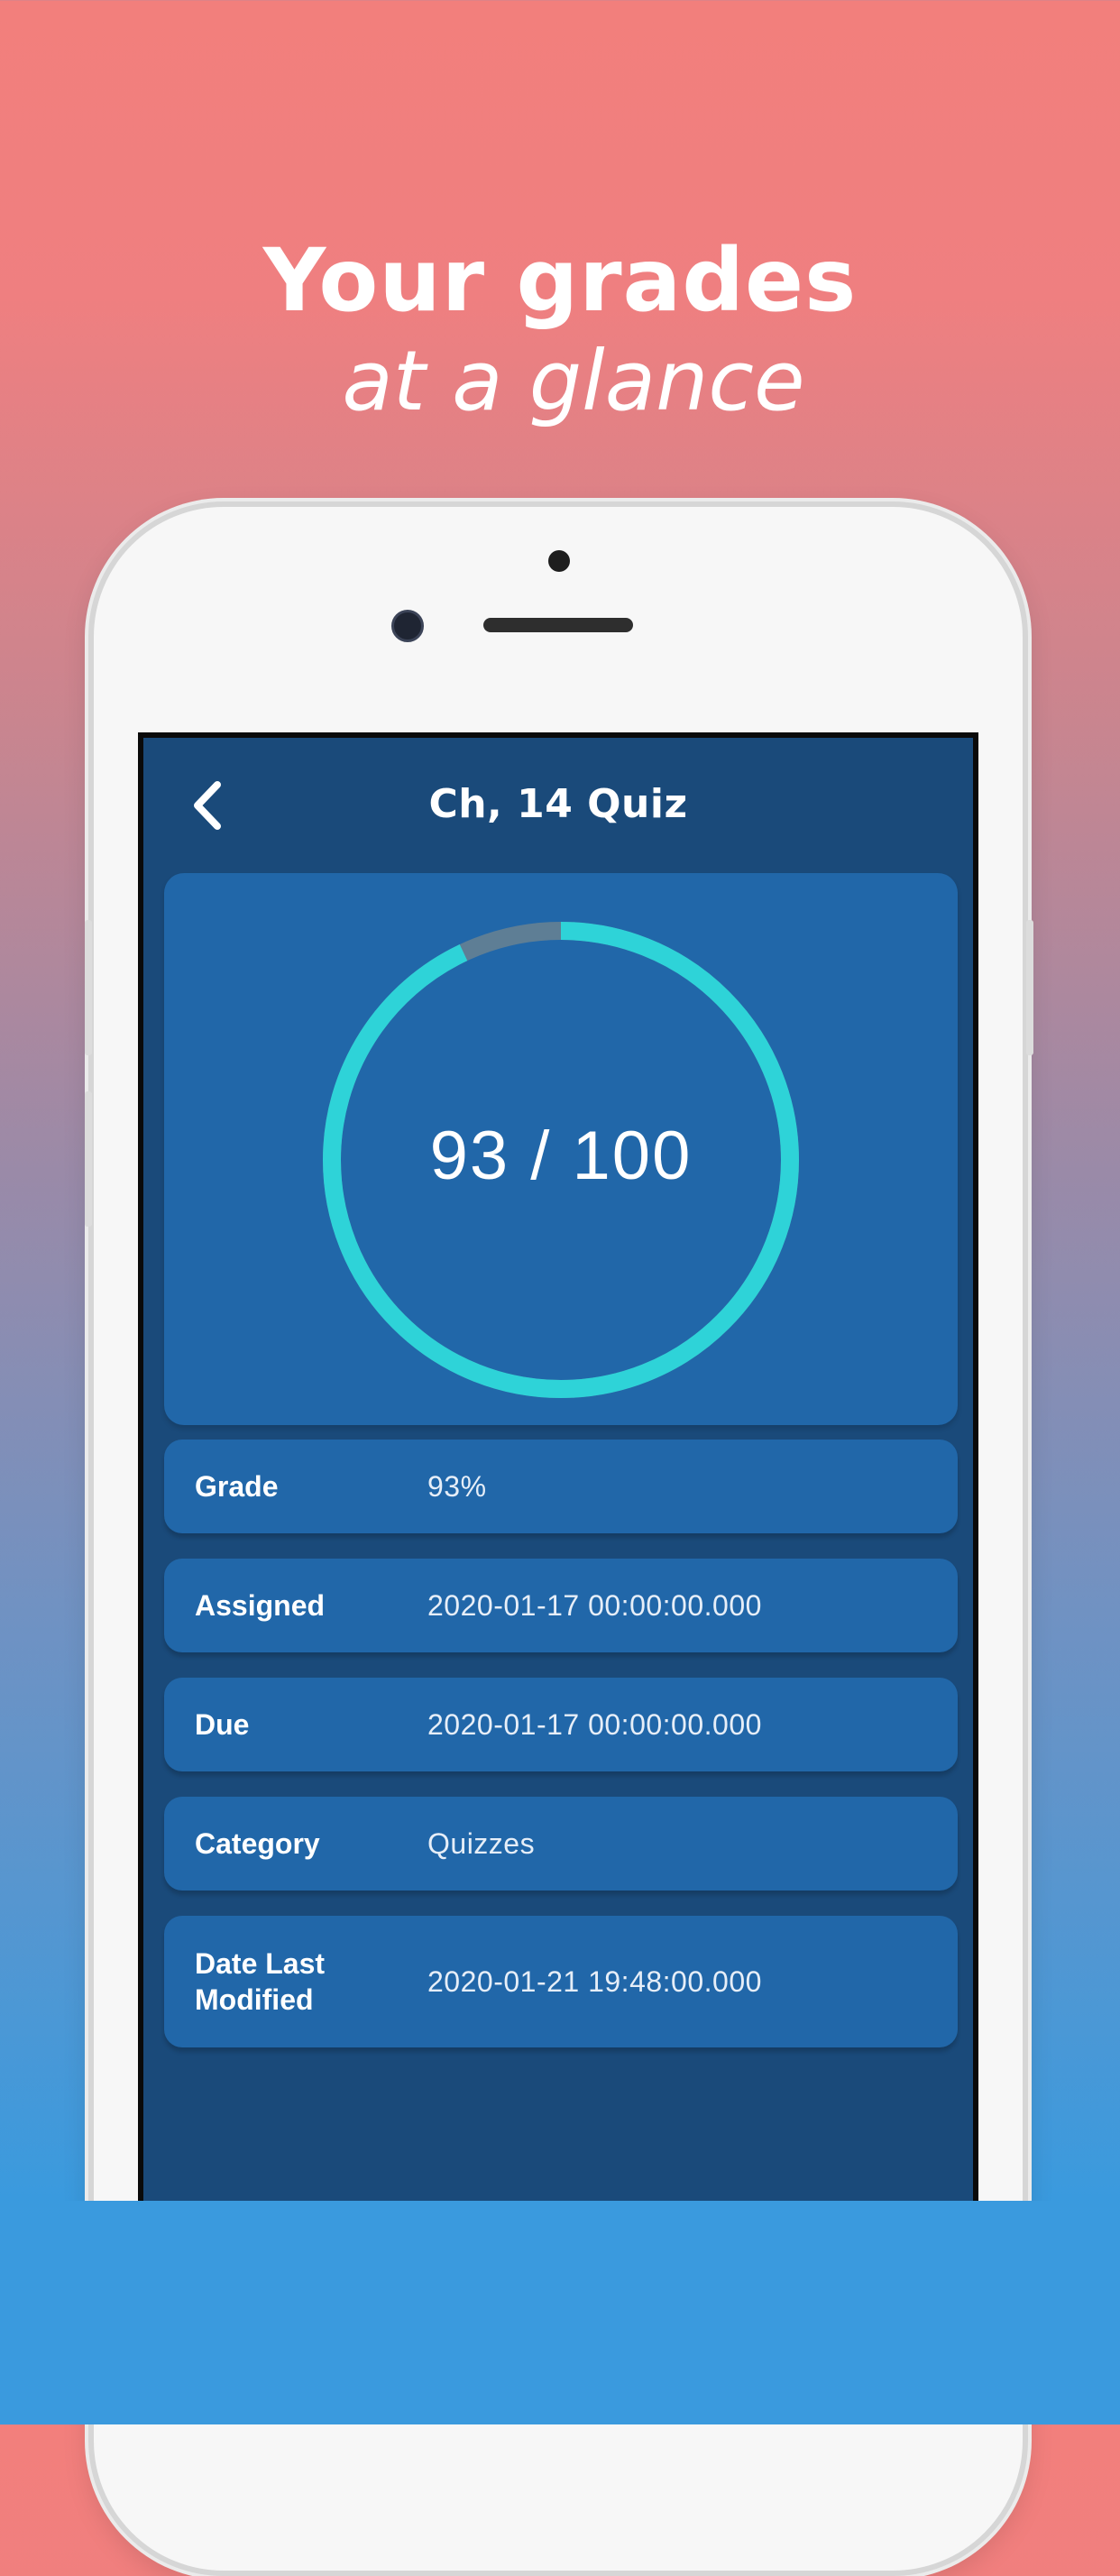 The image size is (1120, 2576). I want to click on detail-row-category: Category Quizzes, so click(561, 1844).